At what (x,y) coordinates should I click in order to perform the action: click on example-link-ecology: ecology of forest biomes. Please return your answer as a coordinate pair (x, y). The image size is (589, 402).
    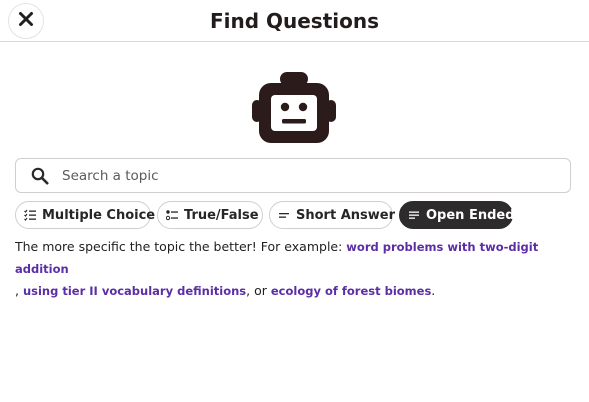
    Looking at the image, I should click on (351, 291).